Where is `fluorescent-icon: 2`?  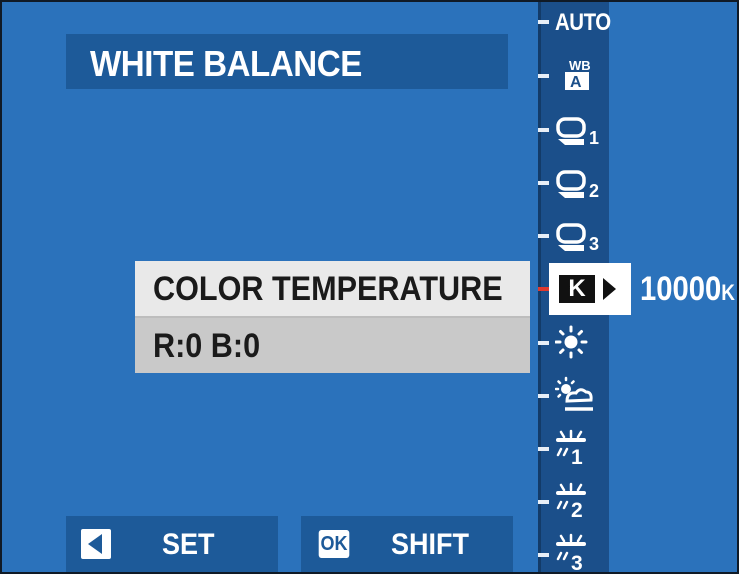
fluorescent-icon: 2 is located at coordinates (571, 501).